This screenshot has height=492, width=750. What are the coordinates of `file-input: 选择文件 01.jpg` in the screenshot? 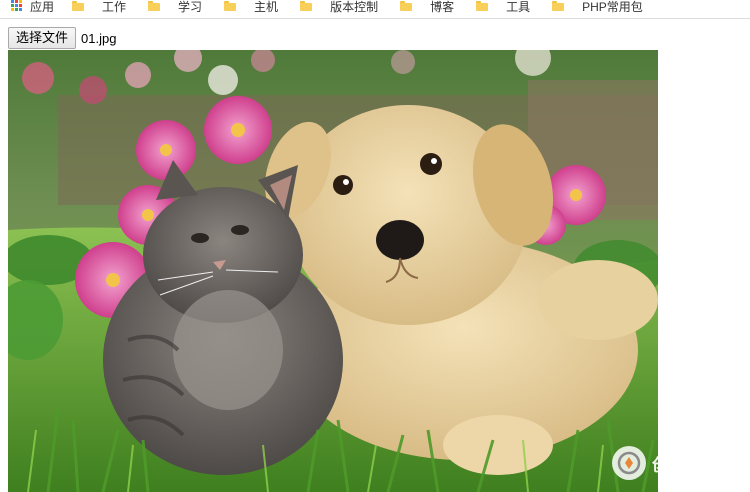 It's located at (62, 38).